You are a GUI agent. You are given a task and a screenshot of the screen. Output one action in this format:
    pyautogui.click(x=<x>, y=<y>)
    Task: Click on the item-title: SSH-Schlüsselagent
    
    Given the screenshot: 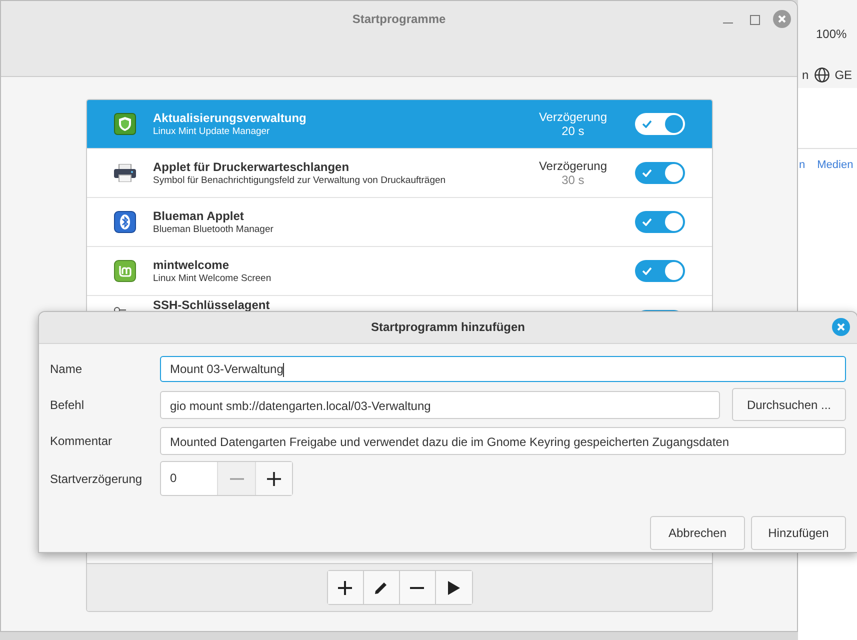 What is the action you would take?
    pyautogui.click(x=212, y=305)
    